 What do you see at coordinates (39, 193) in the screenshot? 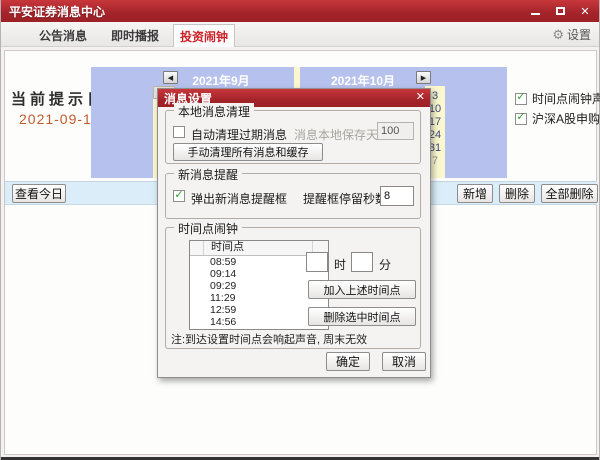
I see `view-today-button: 查看今日` at bounding box center [39, 193].